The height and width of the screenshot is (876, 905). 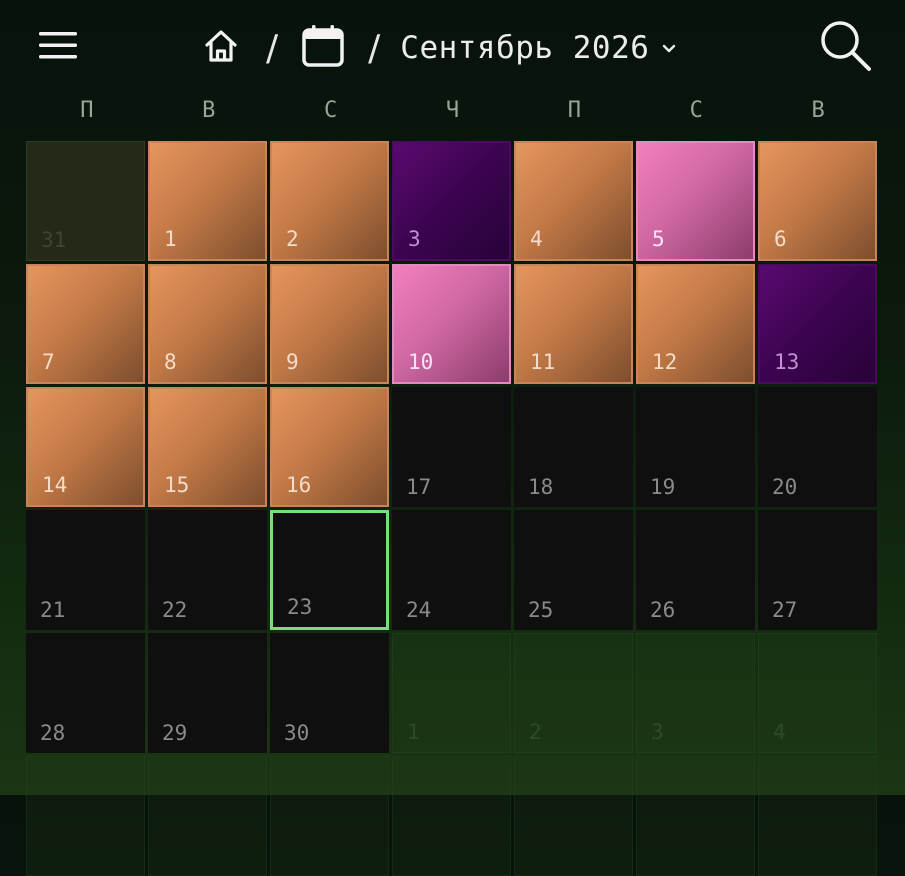 What do you see at coordinates (329, 570) in the screenshot?
I see `day-cell-today: 23` at bounding box center [329, 570].